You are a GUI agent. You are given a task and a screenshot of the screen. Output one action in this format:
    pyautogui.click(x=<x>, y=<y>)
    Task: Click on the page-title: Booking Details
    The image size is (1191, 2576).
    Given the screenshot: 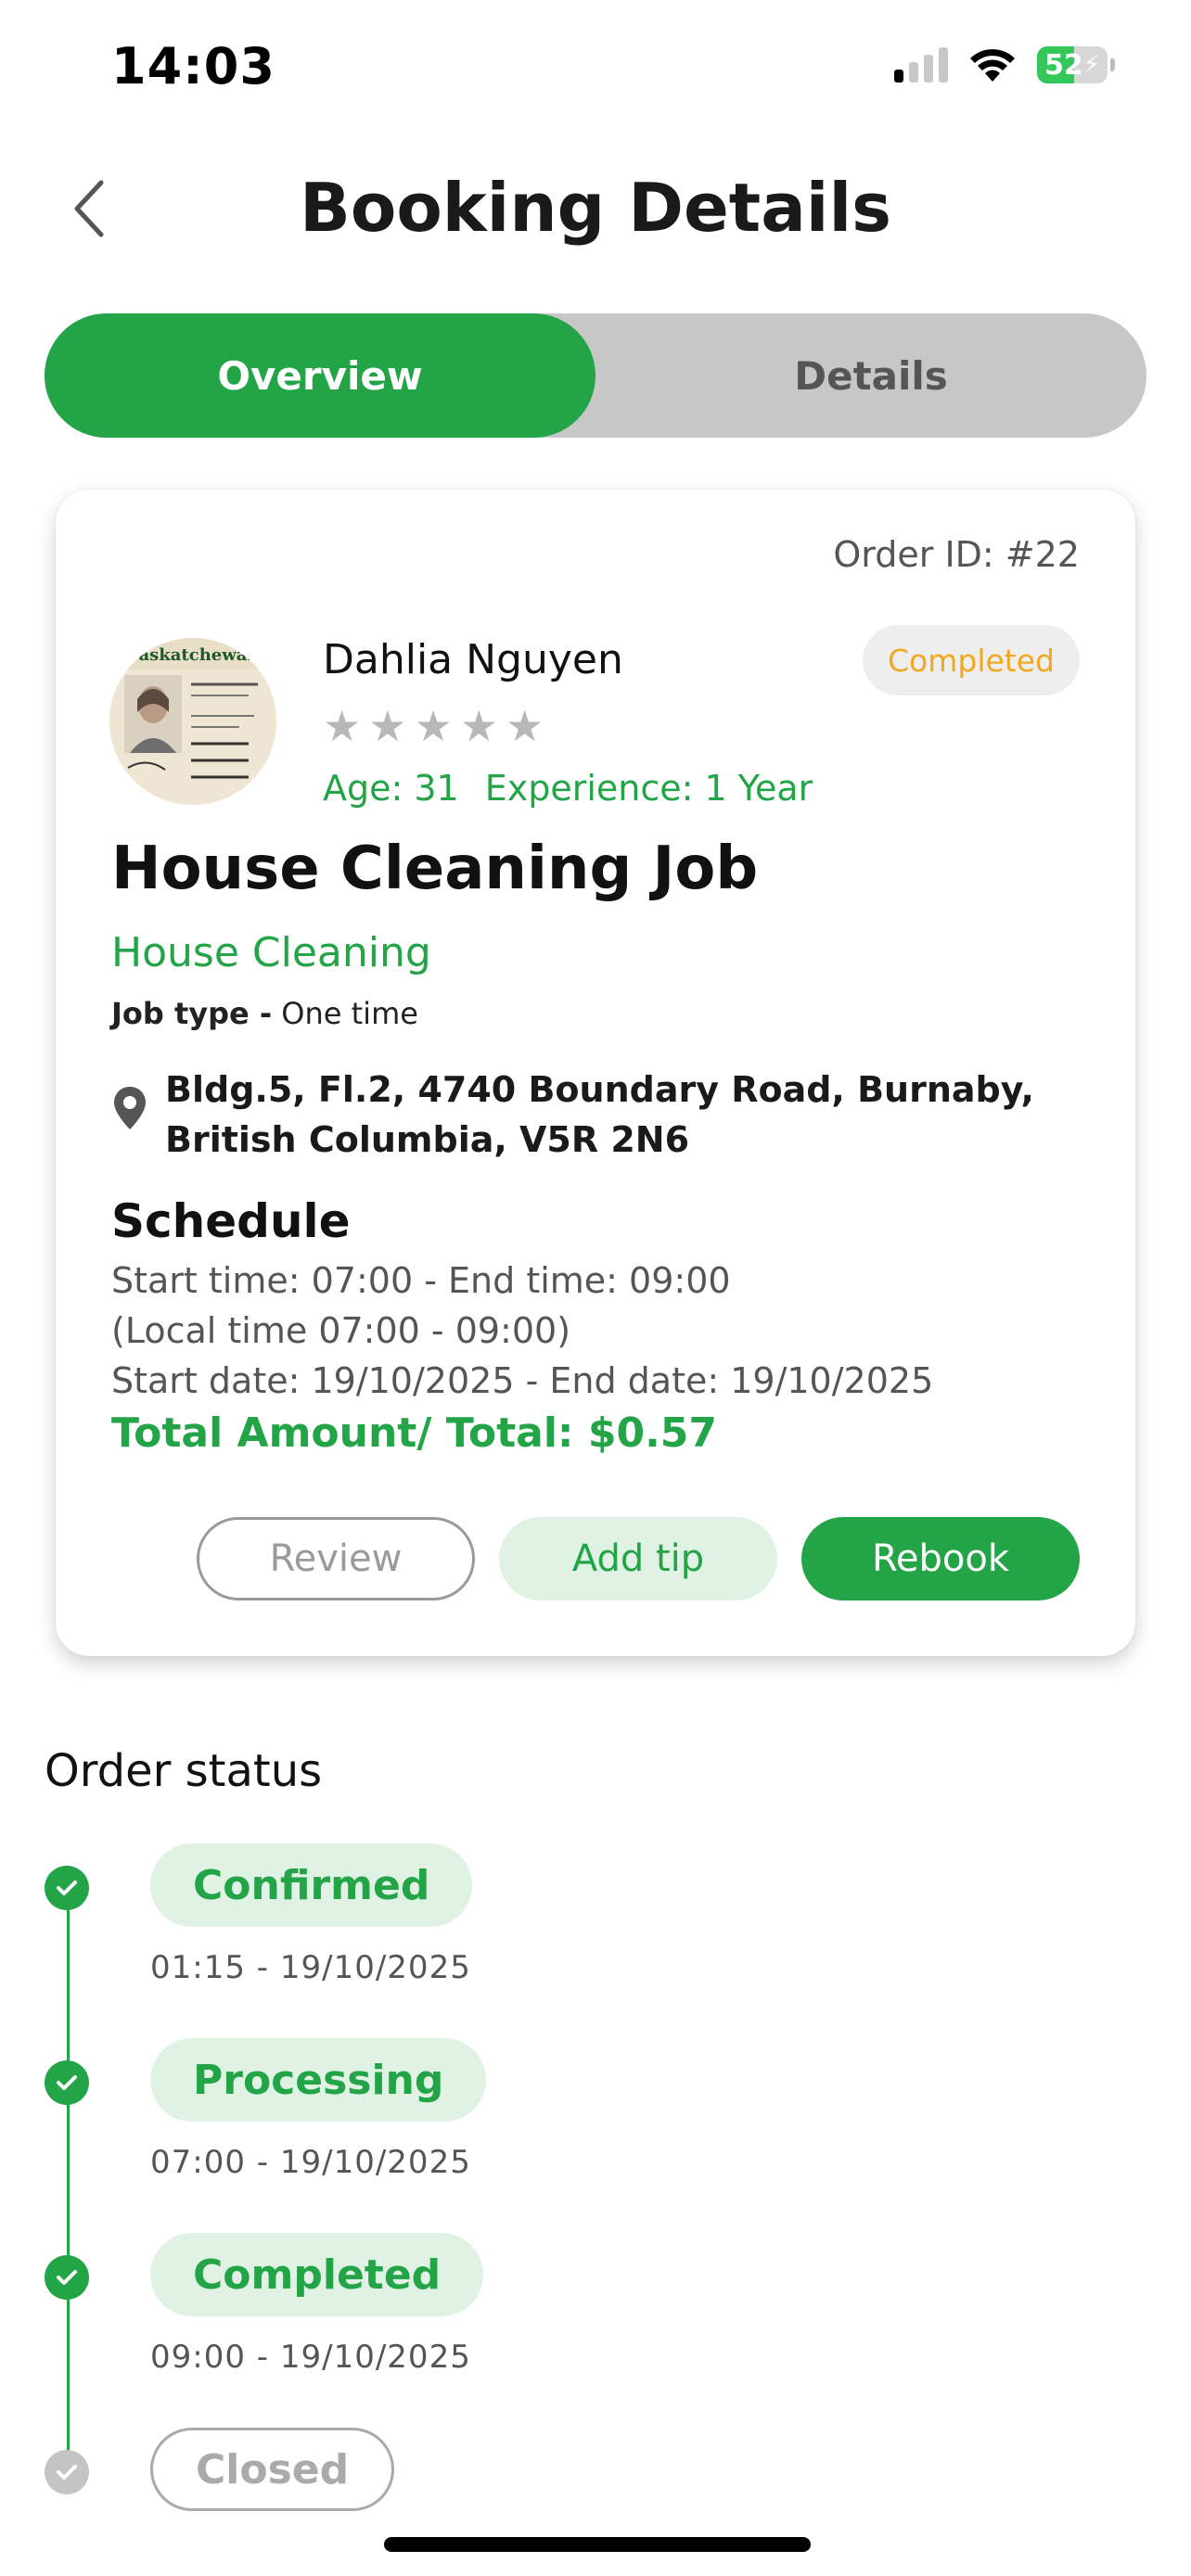 What is the action you would take?
    pyautogui.click(x=595, y=208)
    